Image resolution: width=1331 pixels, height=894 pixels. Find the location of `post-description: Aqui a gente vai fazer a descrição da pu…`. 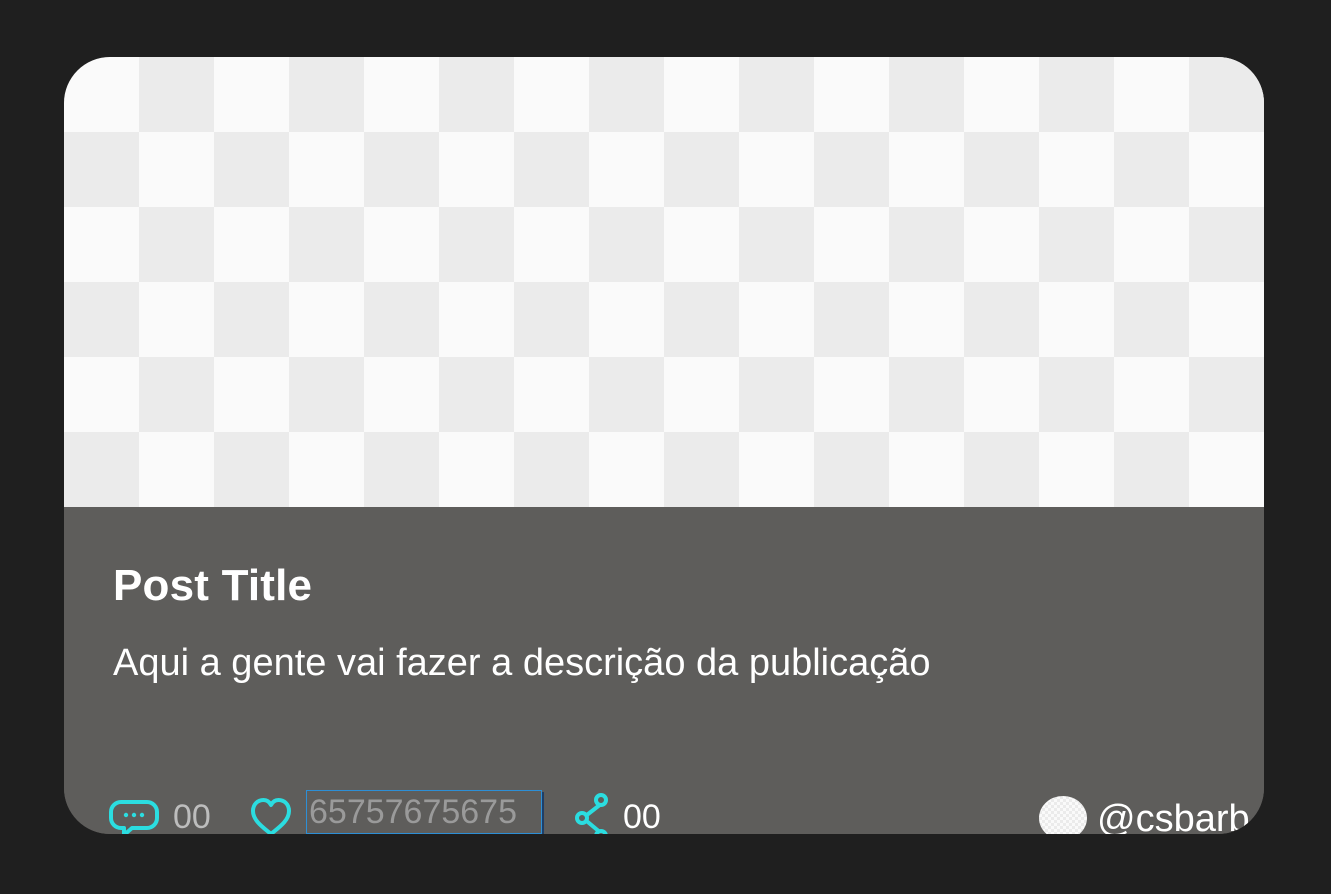

post-description: Aqui a gente vai fazer a descrição da pu… is located at coordinates (522, 663).